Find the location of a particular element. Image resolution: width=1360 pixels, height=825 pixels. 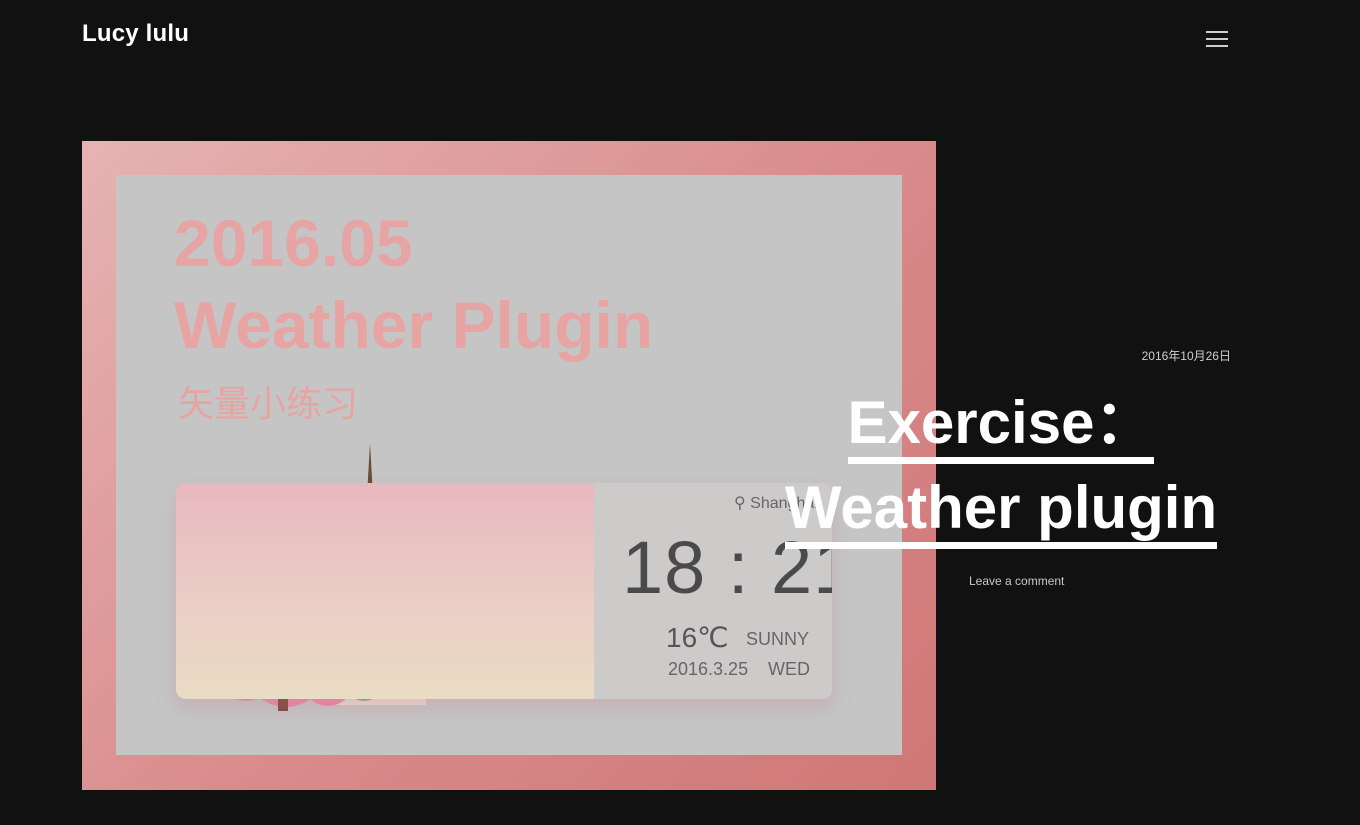

post-date: 2016年10月26日 is located at coordinates (1165, 355).